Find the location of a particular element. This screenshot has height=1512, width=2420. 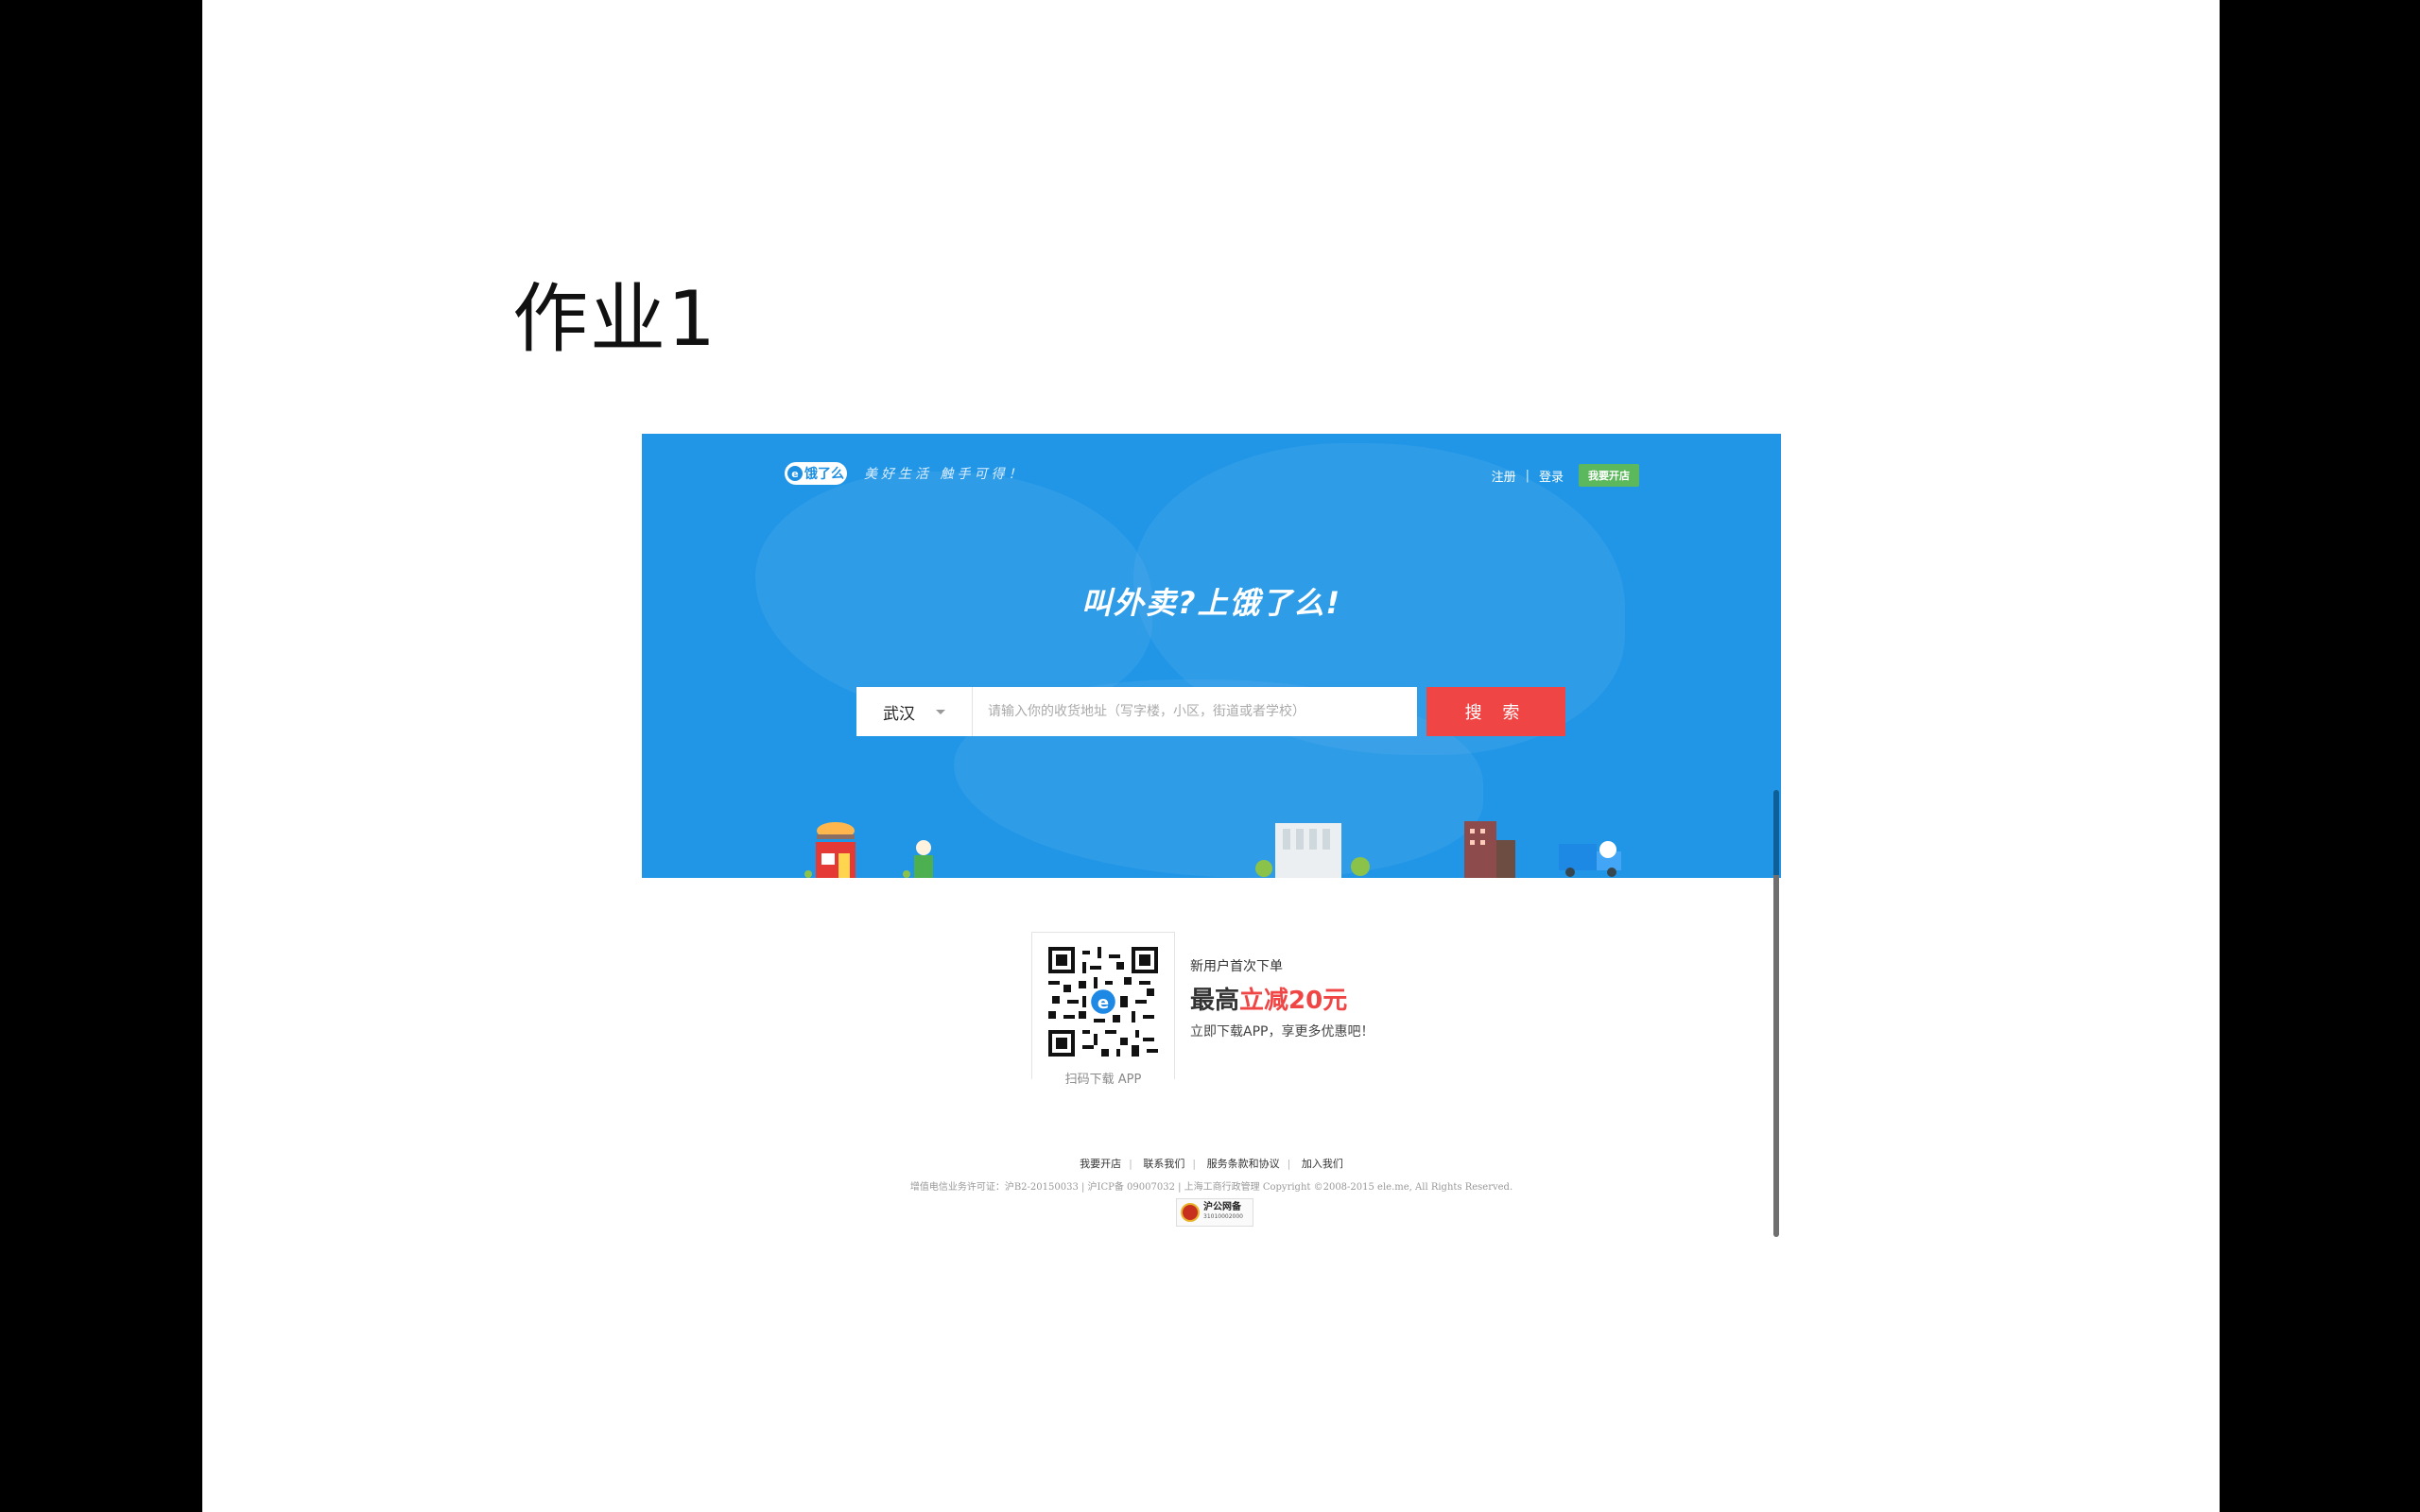

site-logo: e 饿了么 美好生活 触手可得！ is located at coordinates (905, 473).